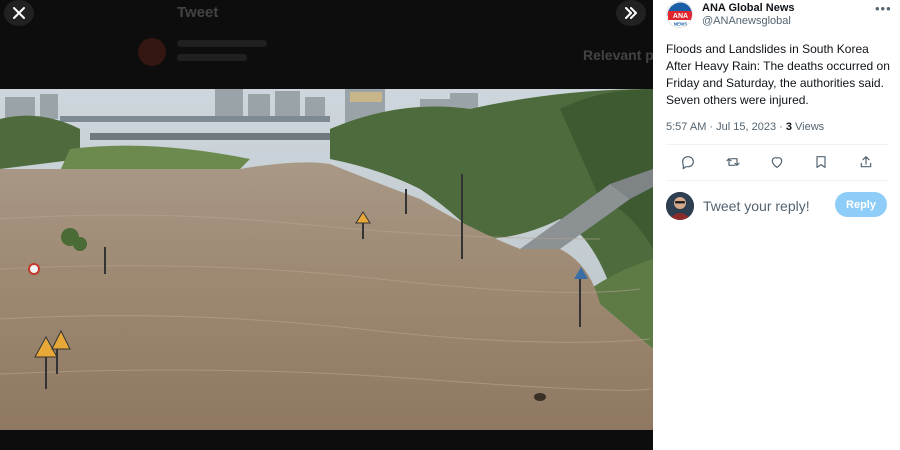 This screenshot has height=450, width=900. Describe the element at coordinates (198, 12) in the screenshot. I see `background-tweet-title: Tweet` at that location.